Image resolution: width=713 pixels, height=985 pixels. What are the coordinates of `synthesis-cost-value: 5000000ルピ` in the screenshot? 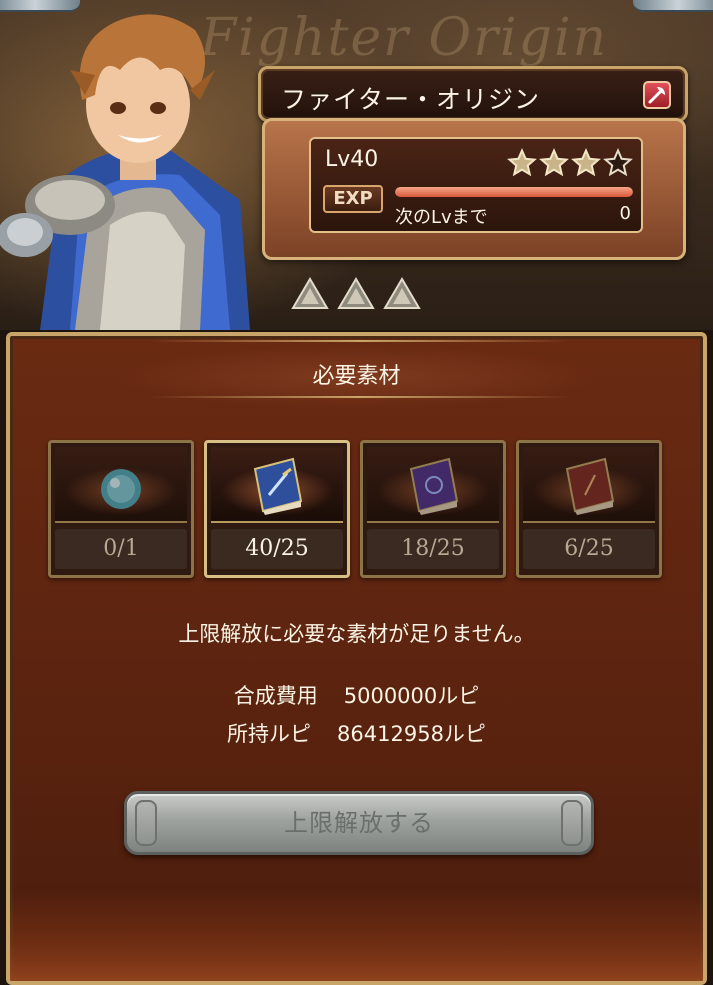 It's located at (411, 696).